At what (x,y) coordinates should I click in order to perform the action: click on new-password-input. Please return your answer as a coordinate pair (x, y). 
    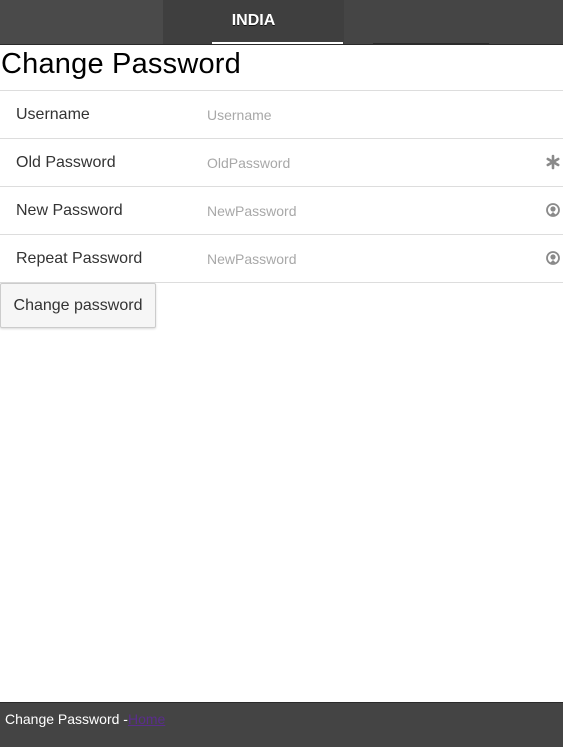
    Looking at the image, I should click on (372, 211).